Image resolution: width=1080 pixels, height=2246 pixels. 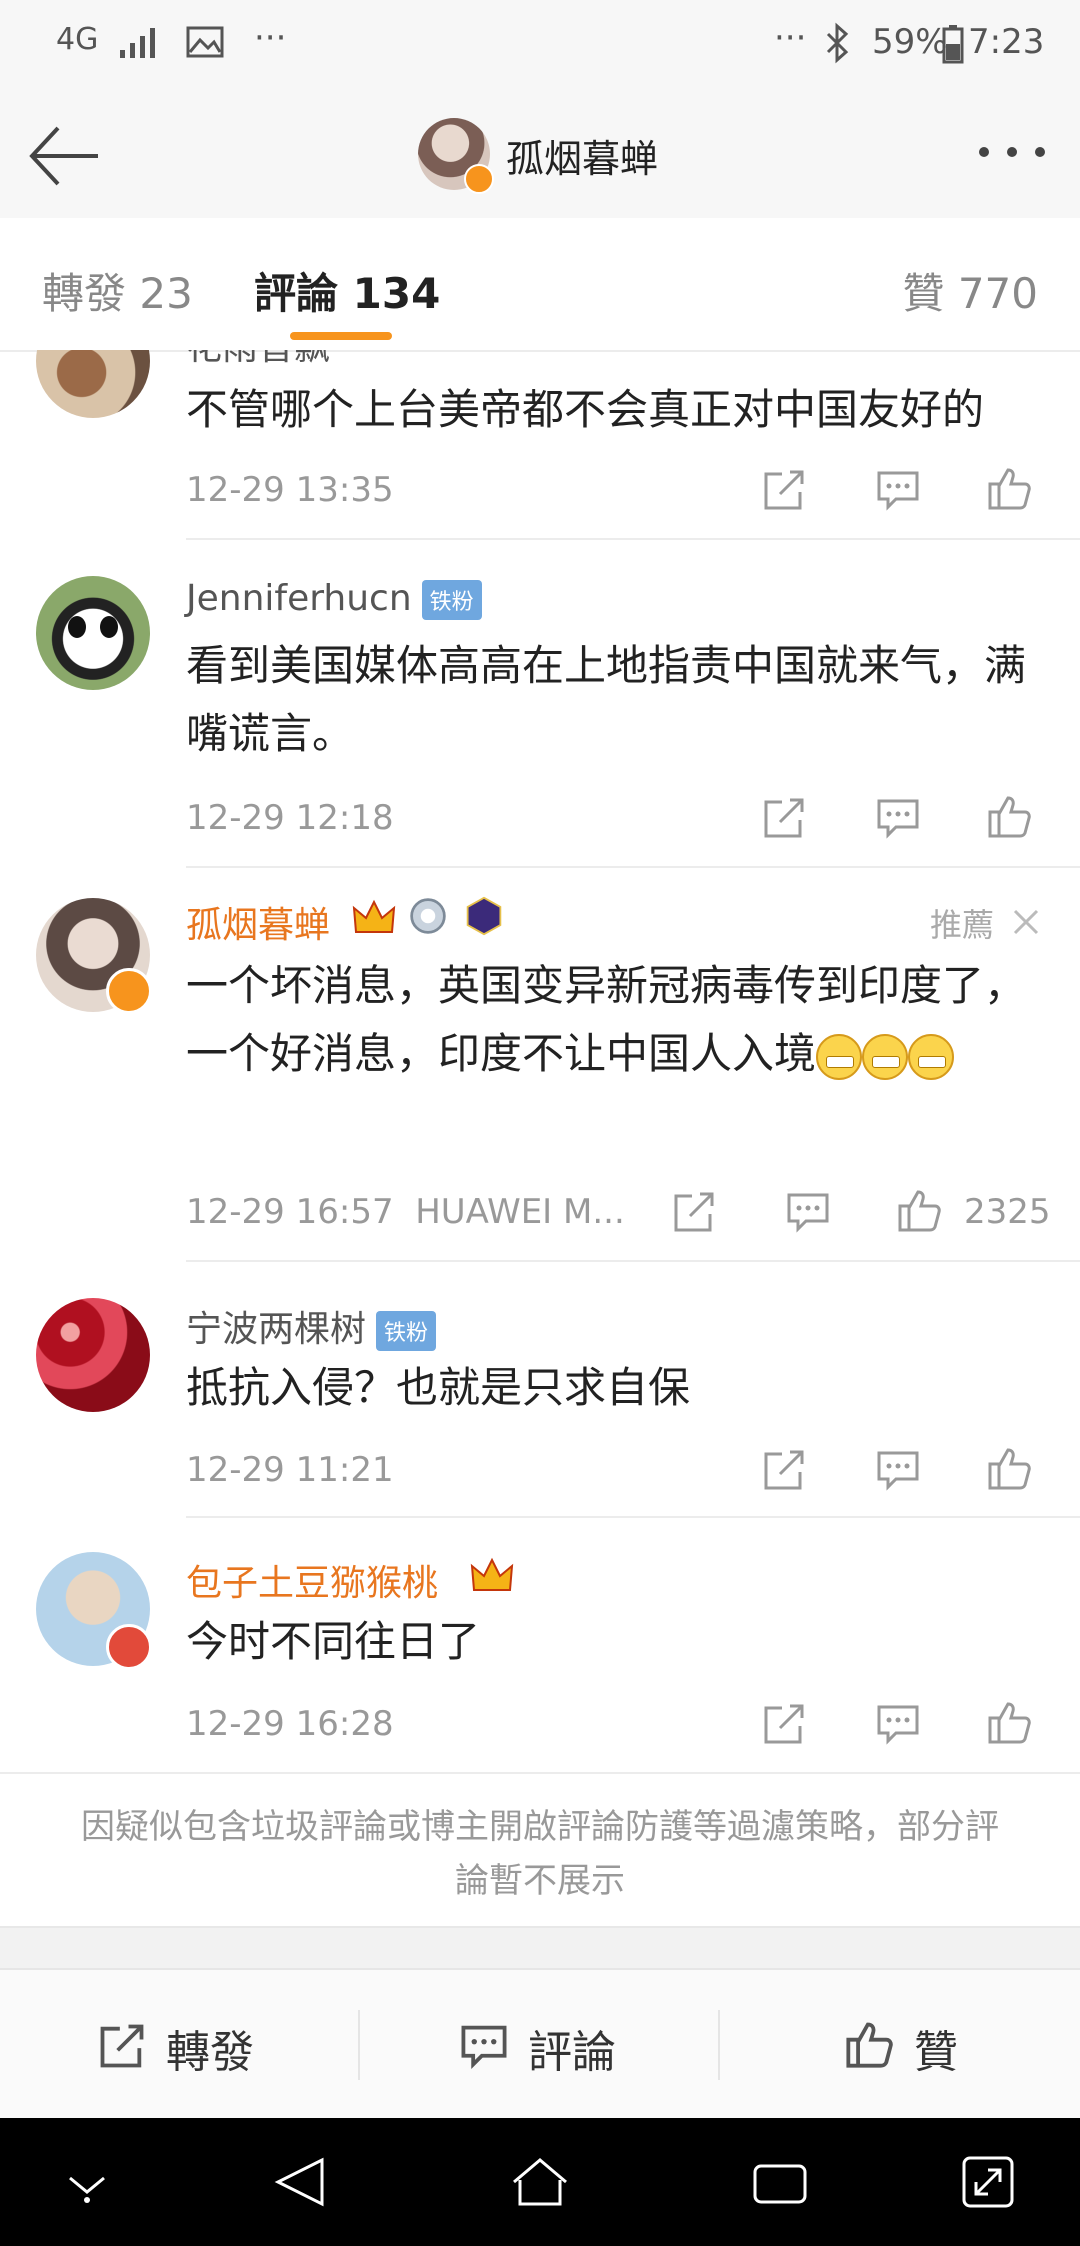 I want to click on star-badge-icon, so click(x=129, y=1647).